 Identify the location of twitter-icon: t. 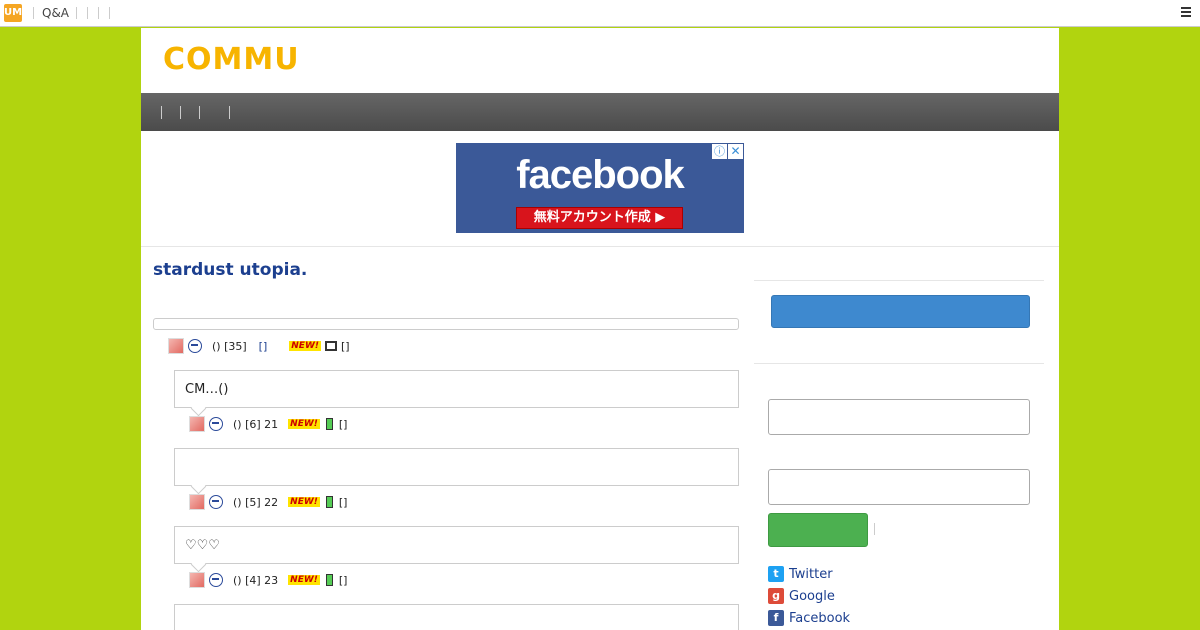
(776, 574).